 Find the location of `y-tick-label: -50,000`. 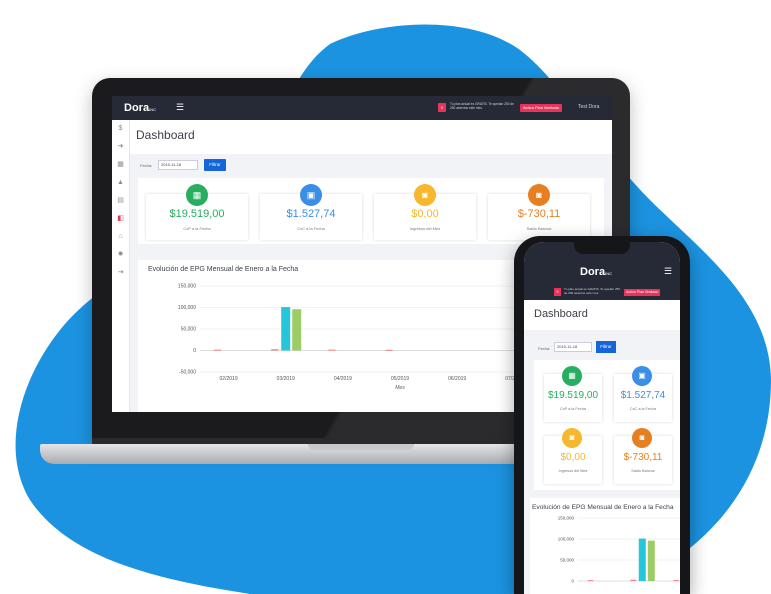

y-tick-label: -50,000 is located at coordinates (187, 373).